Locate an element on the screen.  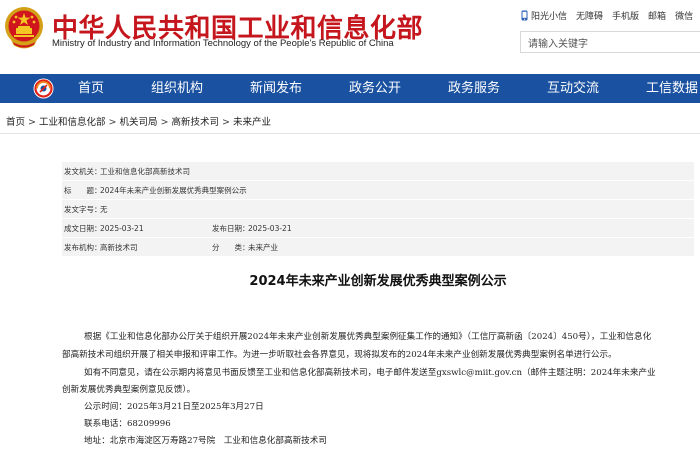
miit-logo-icon is located at coordinates (43, 88).